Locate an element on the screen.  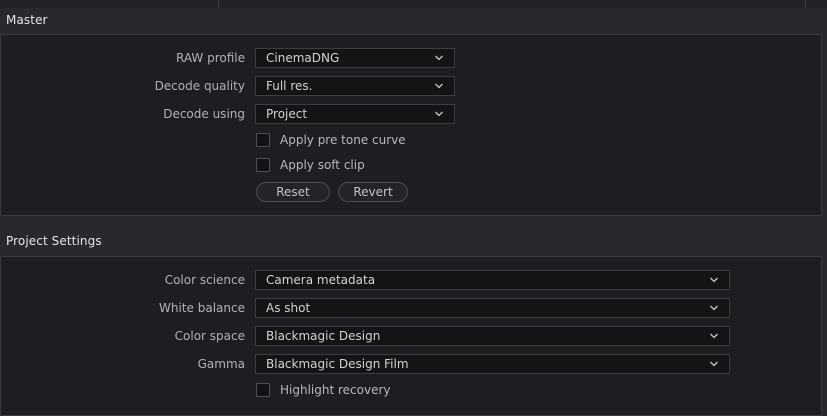
master-section-title: Master is located at coordinates (27, 20).